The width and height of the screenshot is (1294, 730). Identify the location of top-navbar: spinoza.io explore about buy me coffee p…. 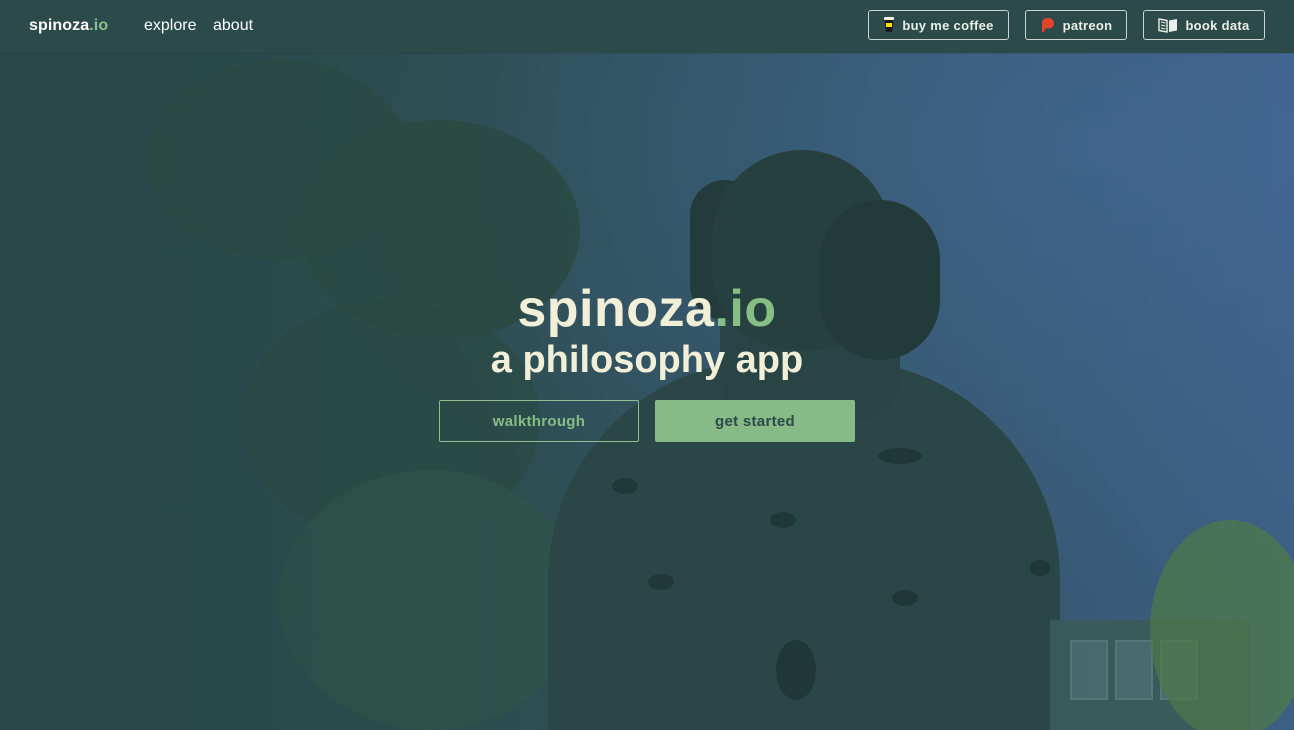
(647, 26).